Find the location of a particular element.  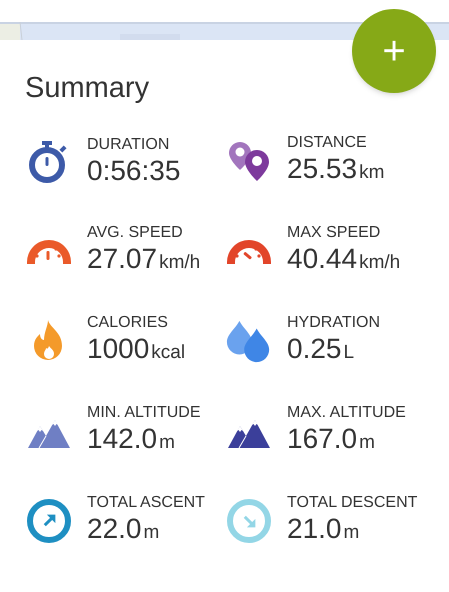

stat-label: TOTAL DESCENT is located at coordinates (352, 503).